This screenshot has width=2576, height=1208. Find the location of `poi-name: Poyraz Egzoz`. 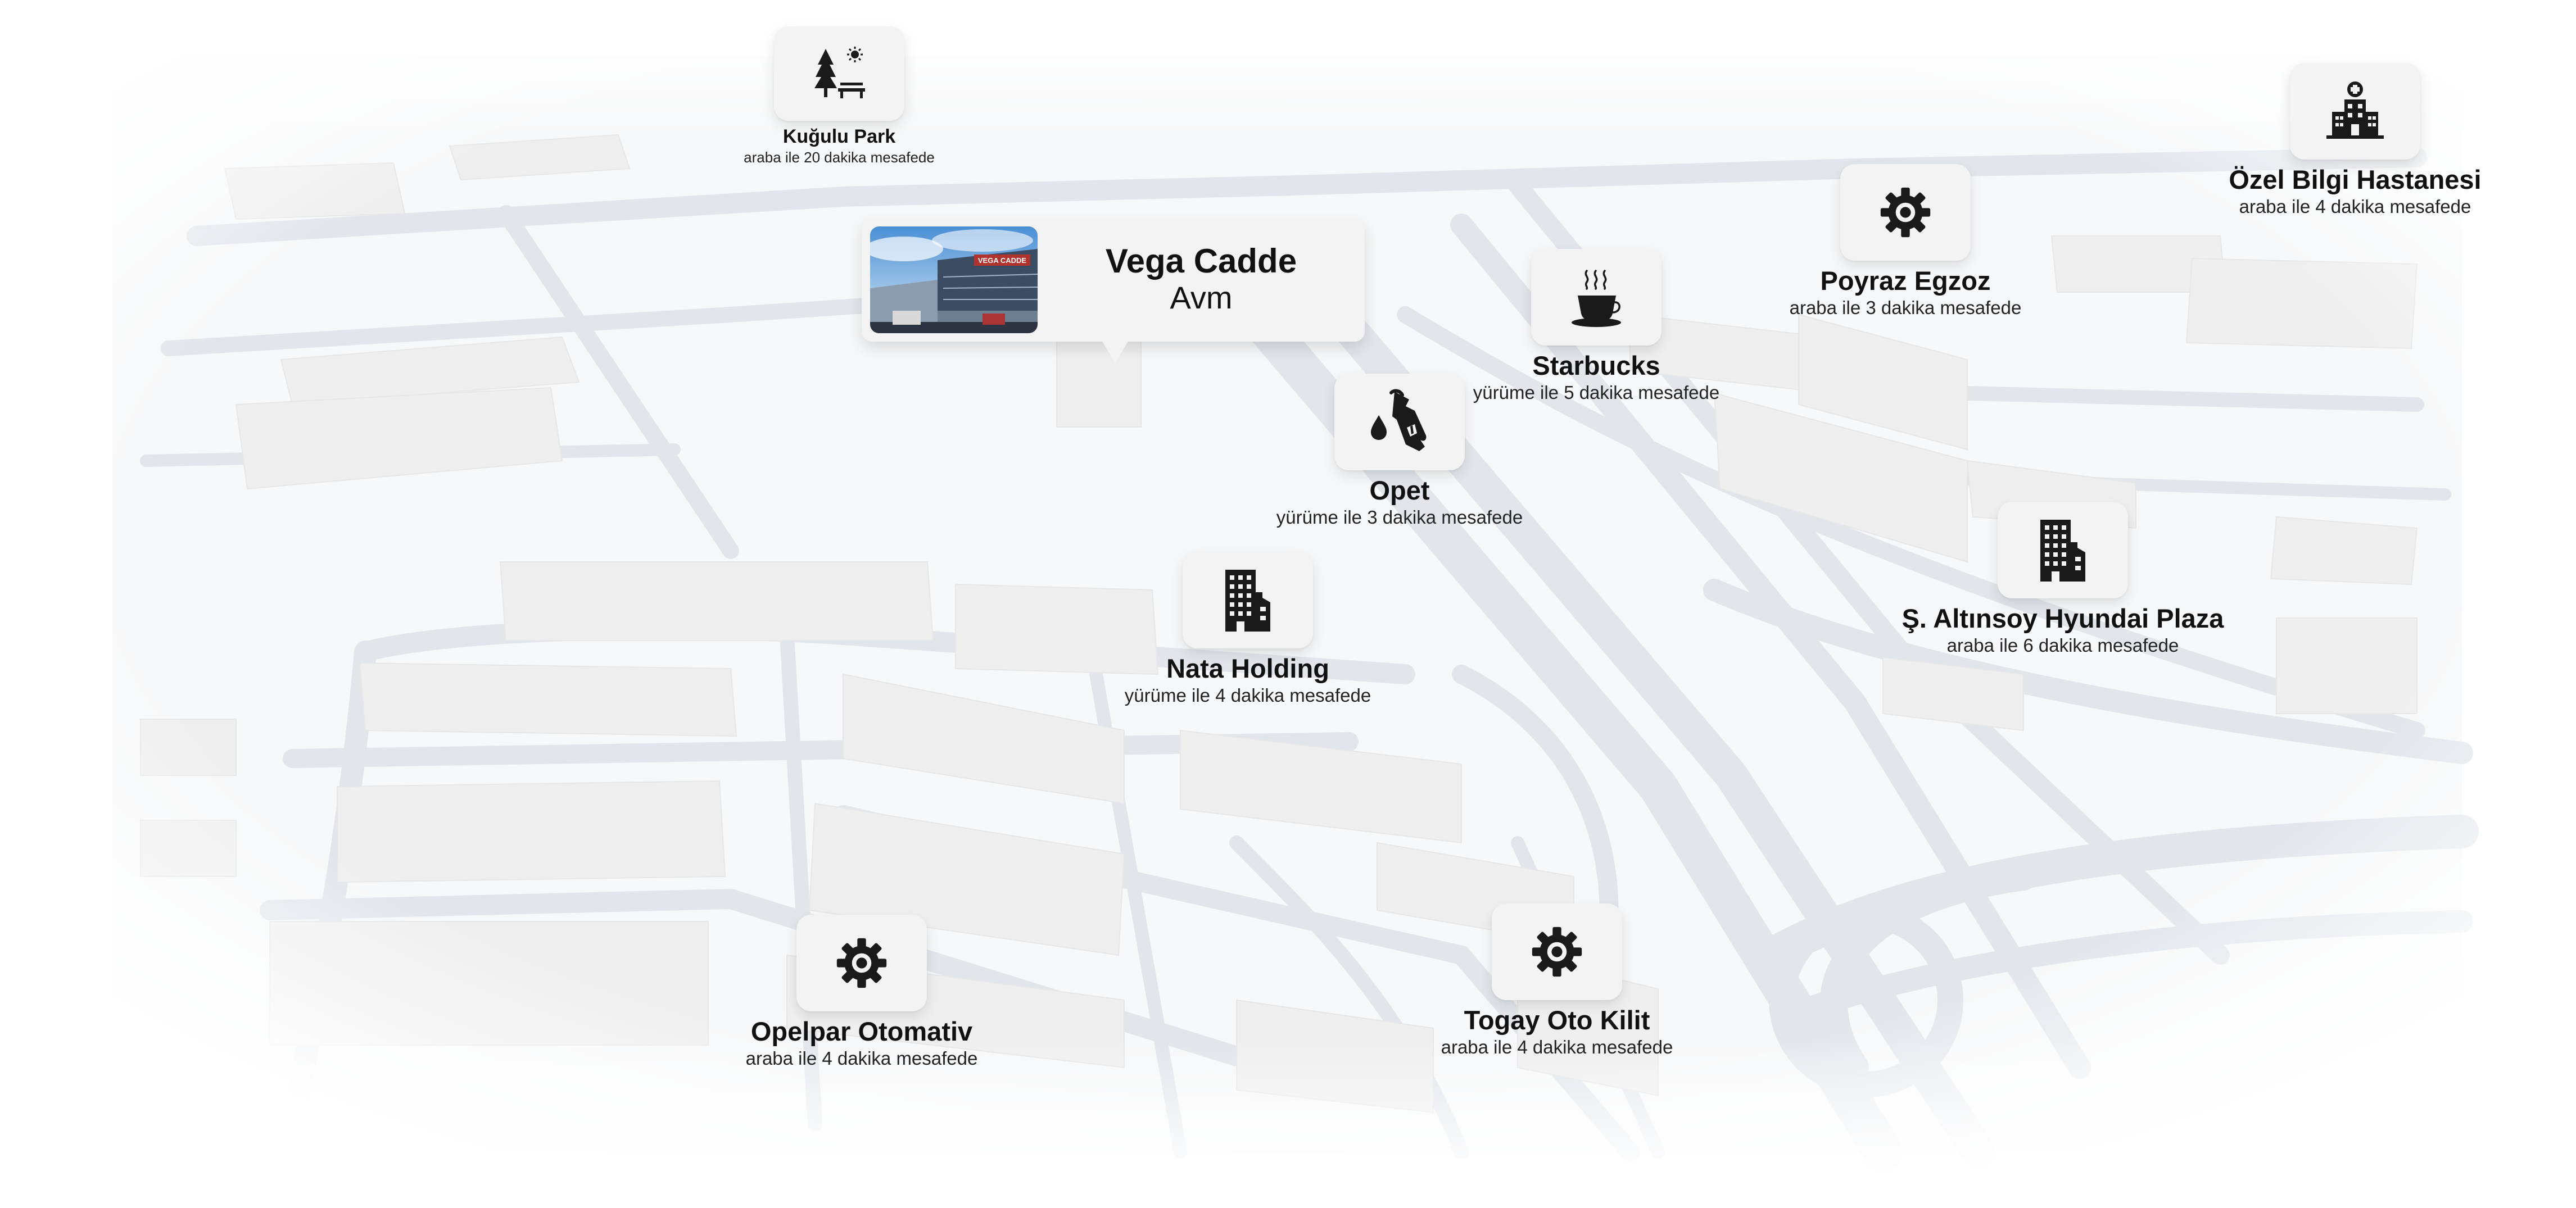

poi-name: Poyraz Egzoz is located at coordinates (1905, 281).